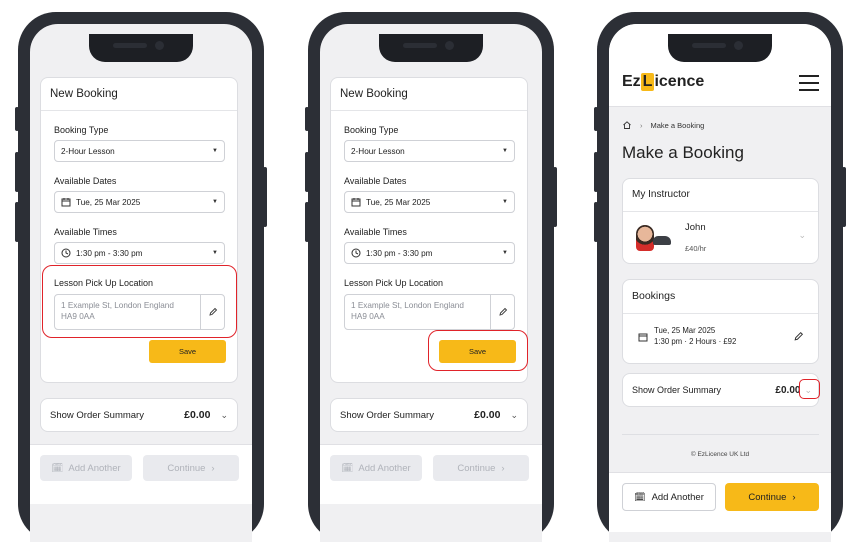 The height and width of the screenshot is (542, 858). I want to click on logo-part: Ez, so click(631, 81).